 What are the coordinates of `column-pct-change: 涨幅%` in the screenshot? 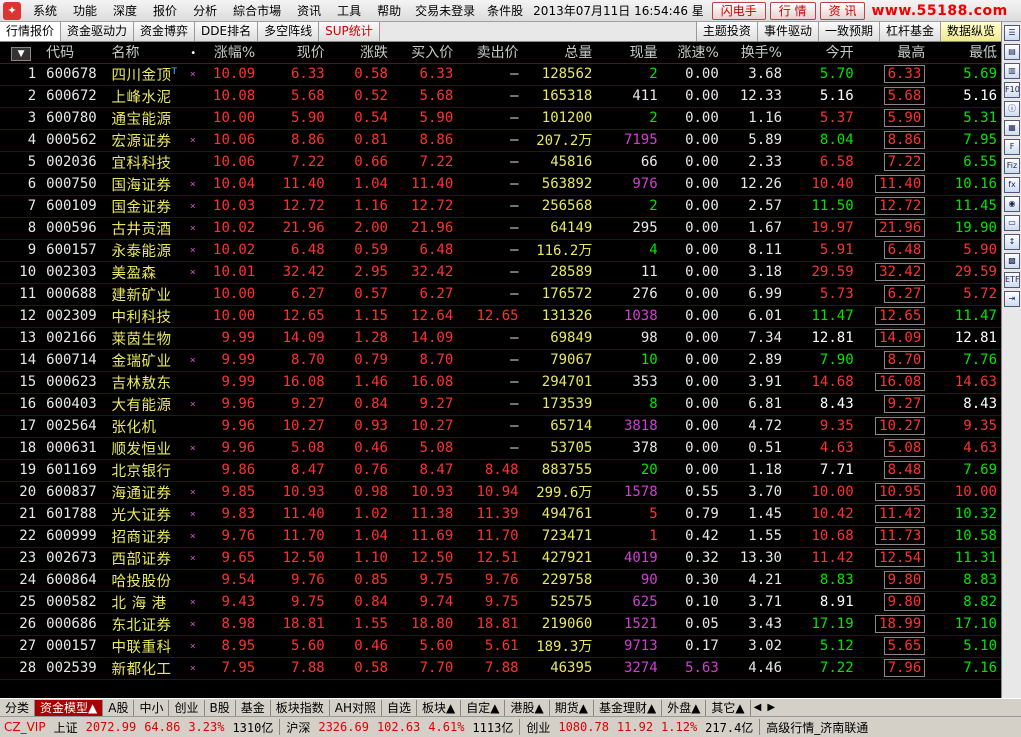 It's located at (230, 53).